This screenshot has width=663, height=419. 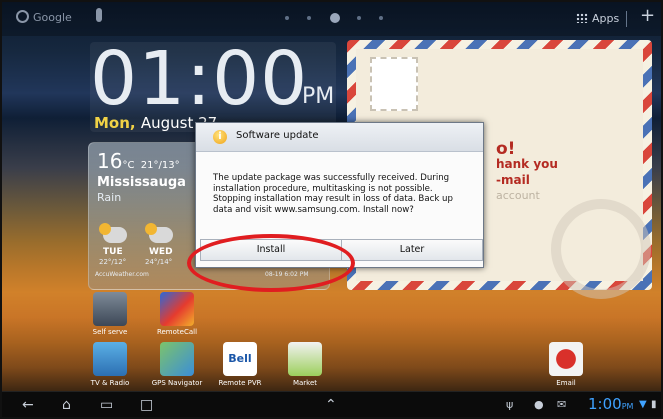 What do you see at coordinates (122, 274) in the screenshot?
I see `weather-brand: AccuWeather.com` at bounding box center [122, 274].